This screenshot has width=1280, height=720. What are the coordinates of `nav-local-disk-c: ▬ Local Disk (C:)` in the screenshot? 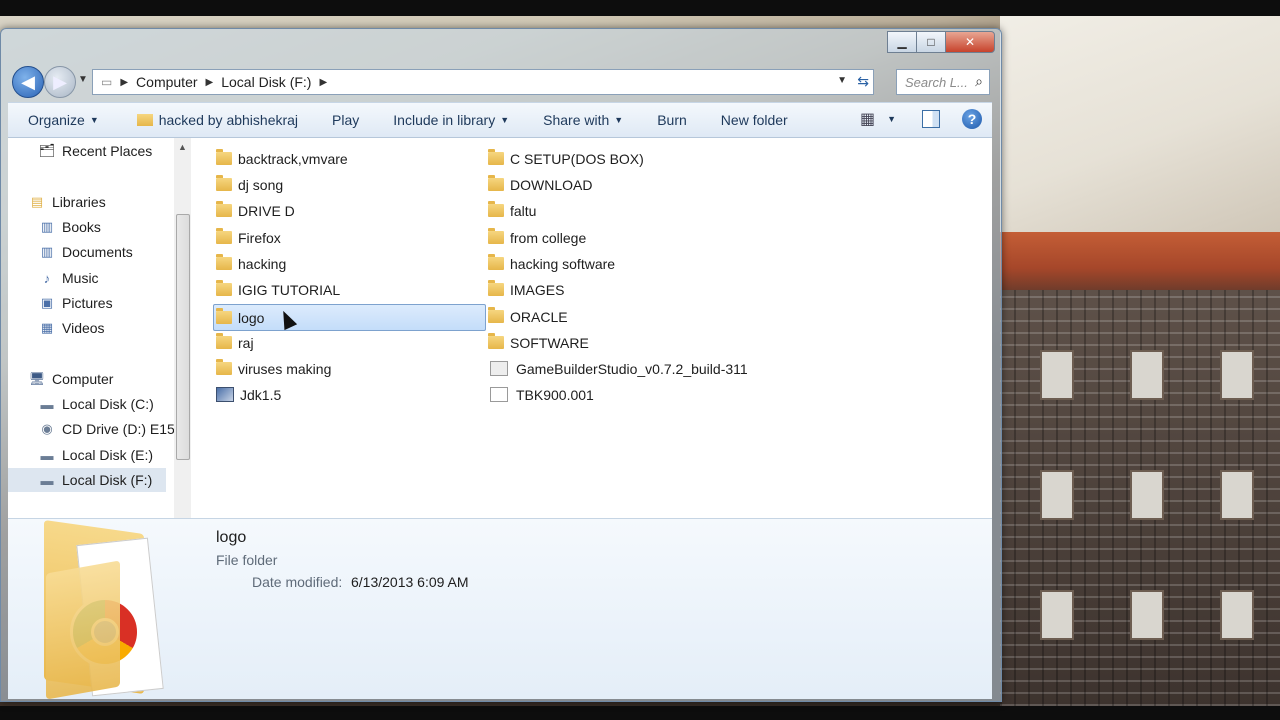 It's located at (96, 404).